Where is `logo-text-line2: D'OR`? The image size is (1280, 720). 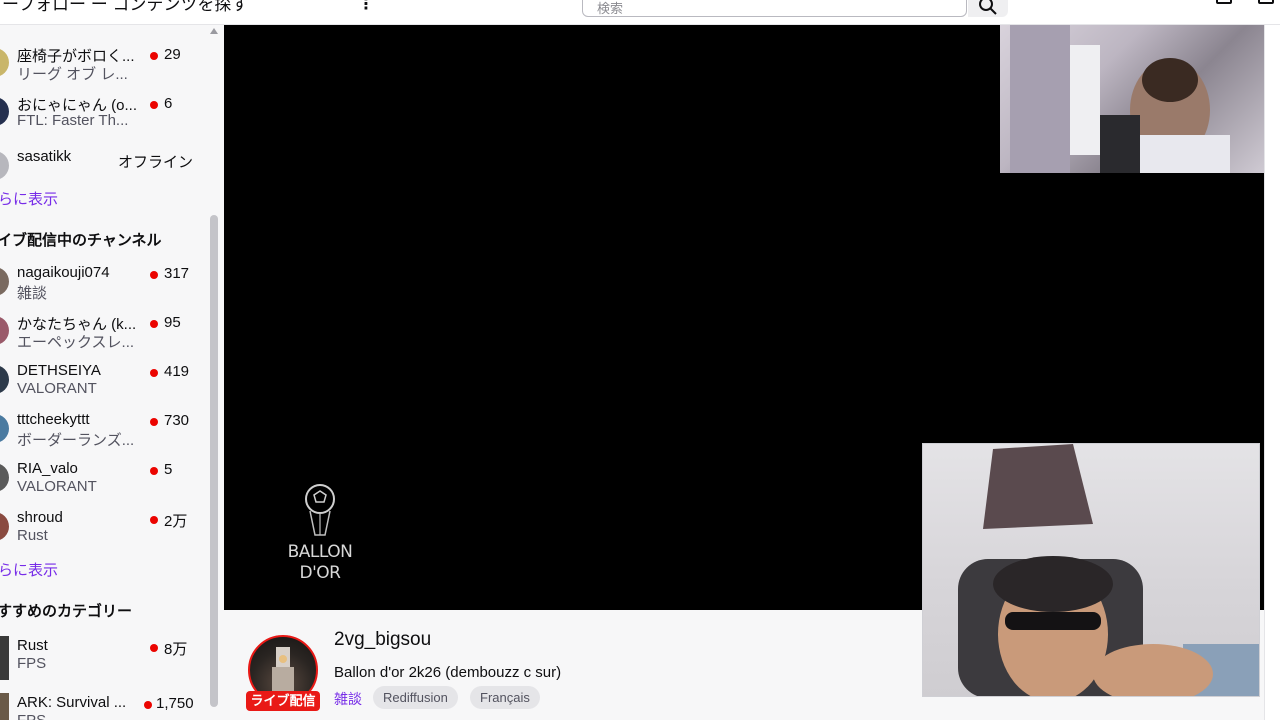 logo-text-line2: D'OR is located at coordinates (320, 573).